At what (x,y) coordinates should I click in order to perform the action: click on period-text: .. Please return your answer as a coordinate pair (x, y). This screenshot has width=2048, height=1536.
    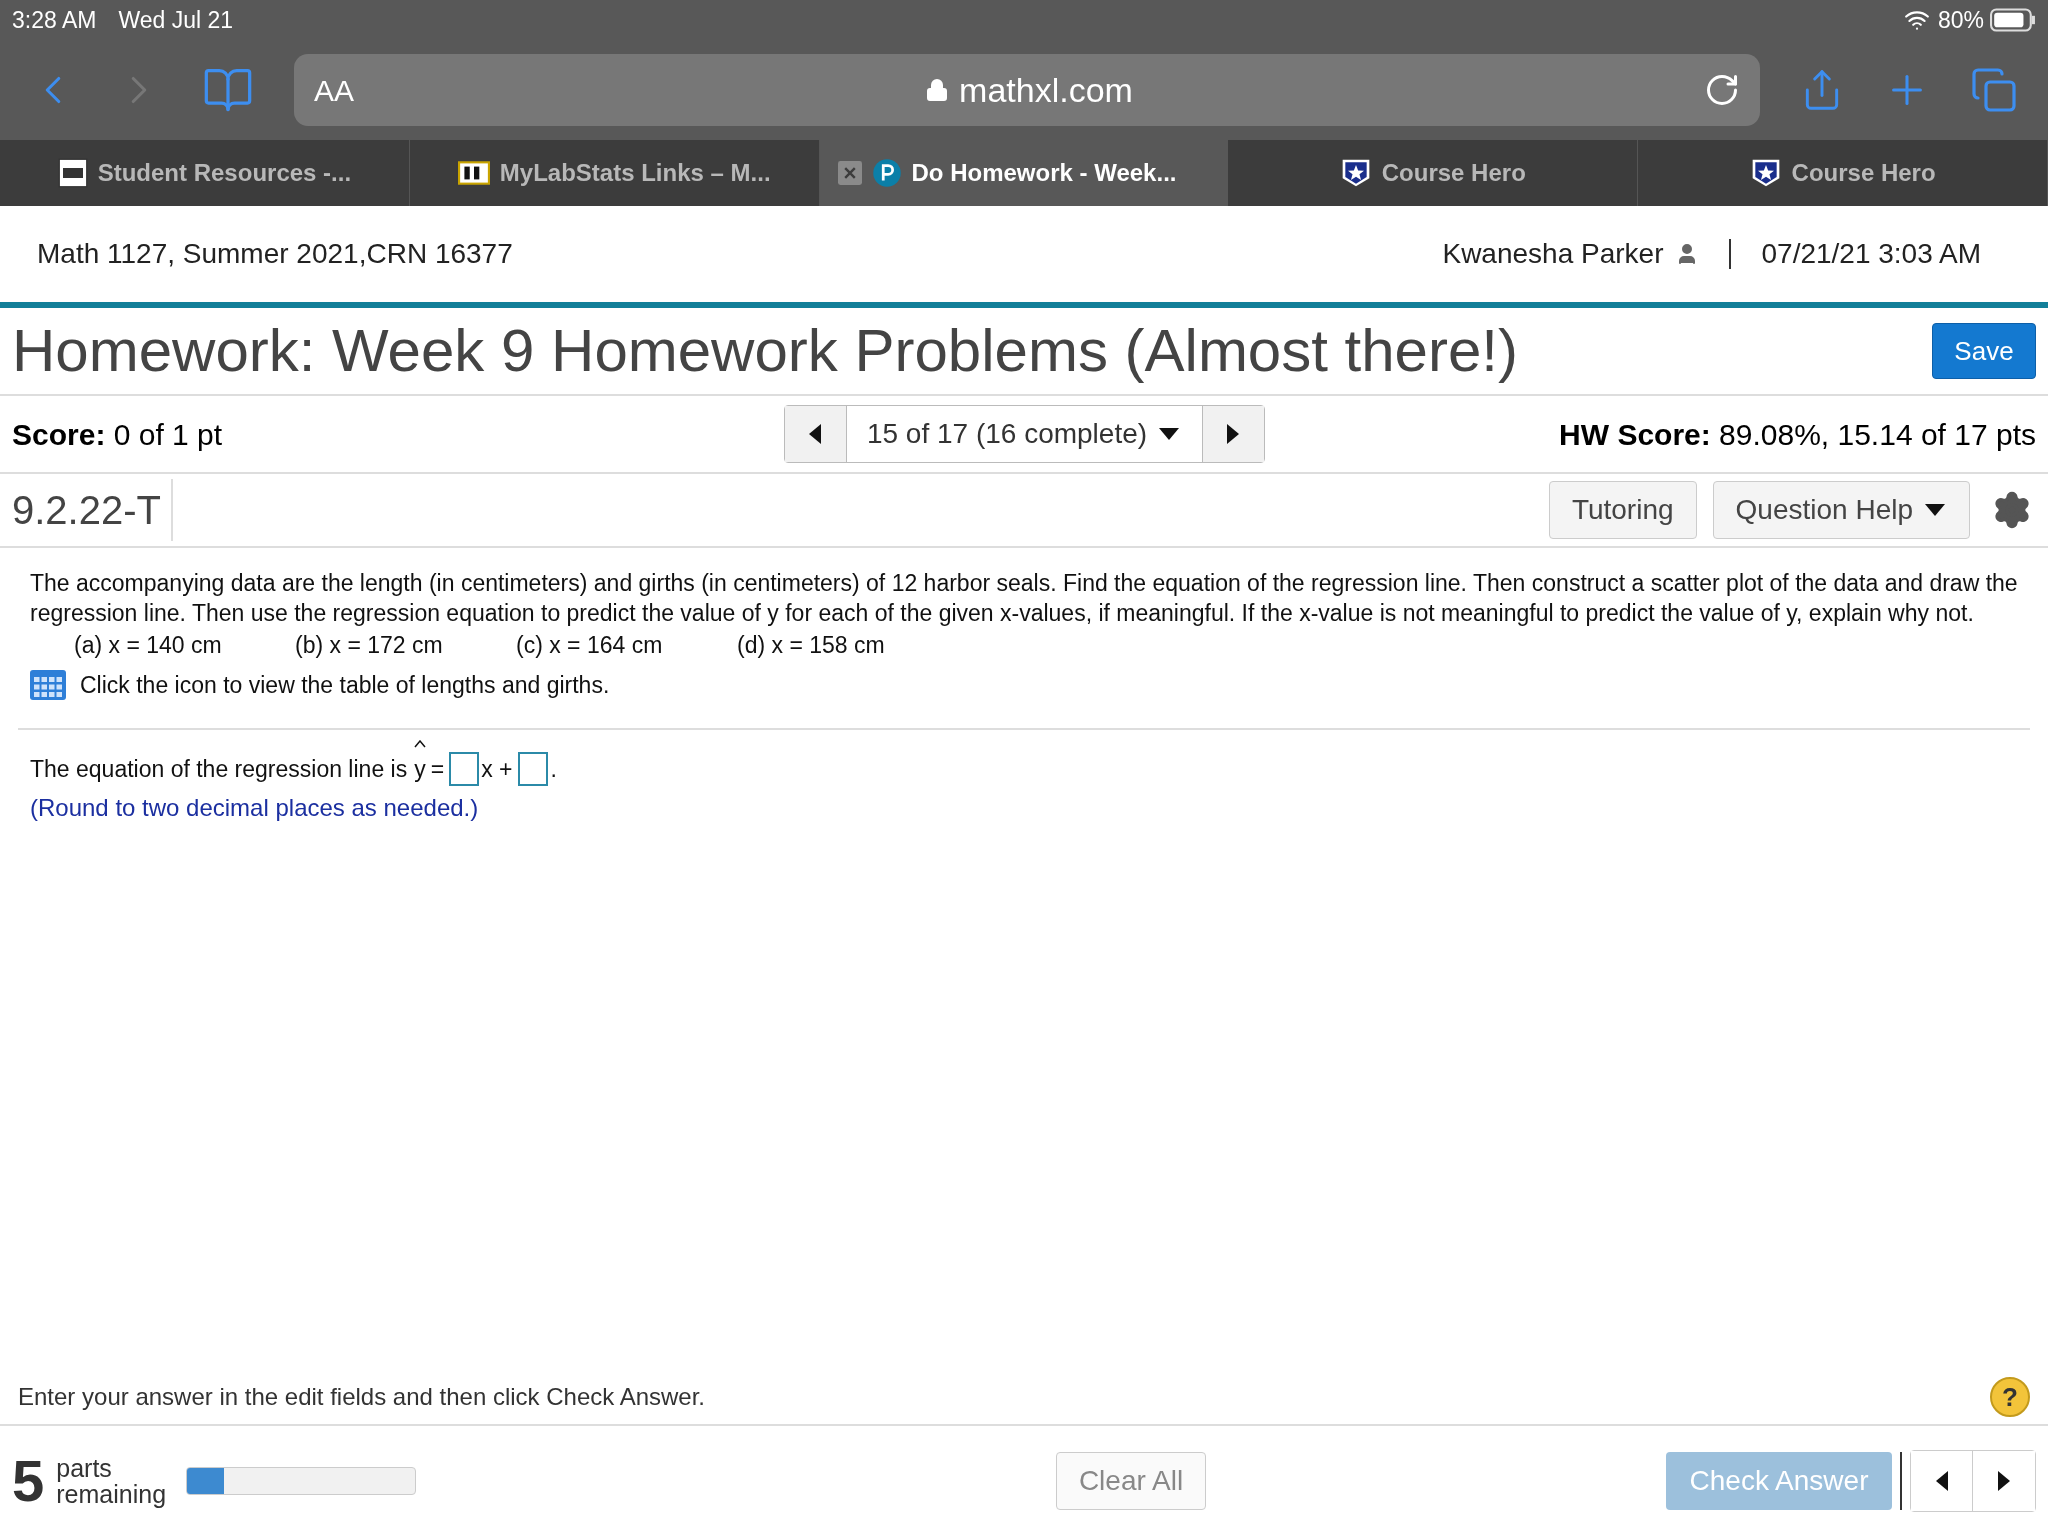
    Looking at the image, I should click on (553, 769).